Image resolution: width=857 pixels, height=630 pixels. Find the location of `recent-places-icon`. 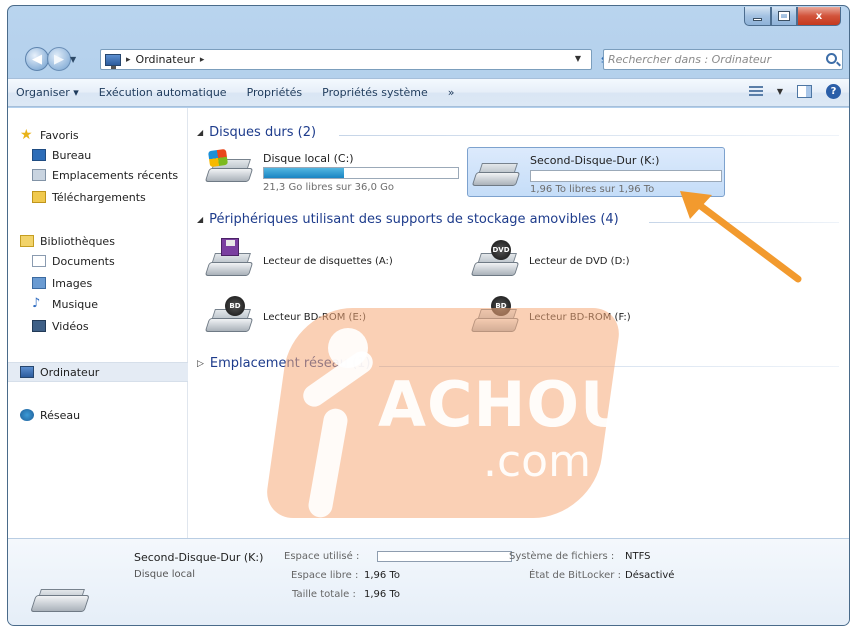

recent-places-icon is located at coordinates (39, 175).